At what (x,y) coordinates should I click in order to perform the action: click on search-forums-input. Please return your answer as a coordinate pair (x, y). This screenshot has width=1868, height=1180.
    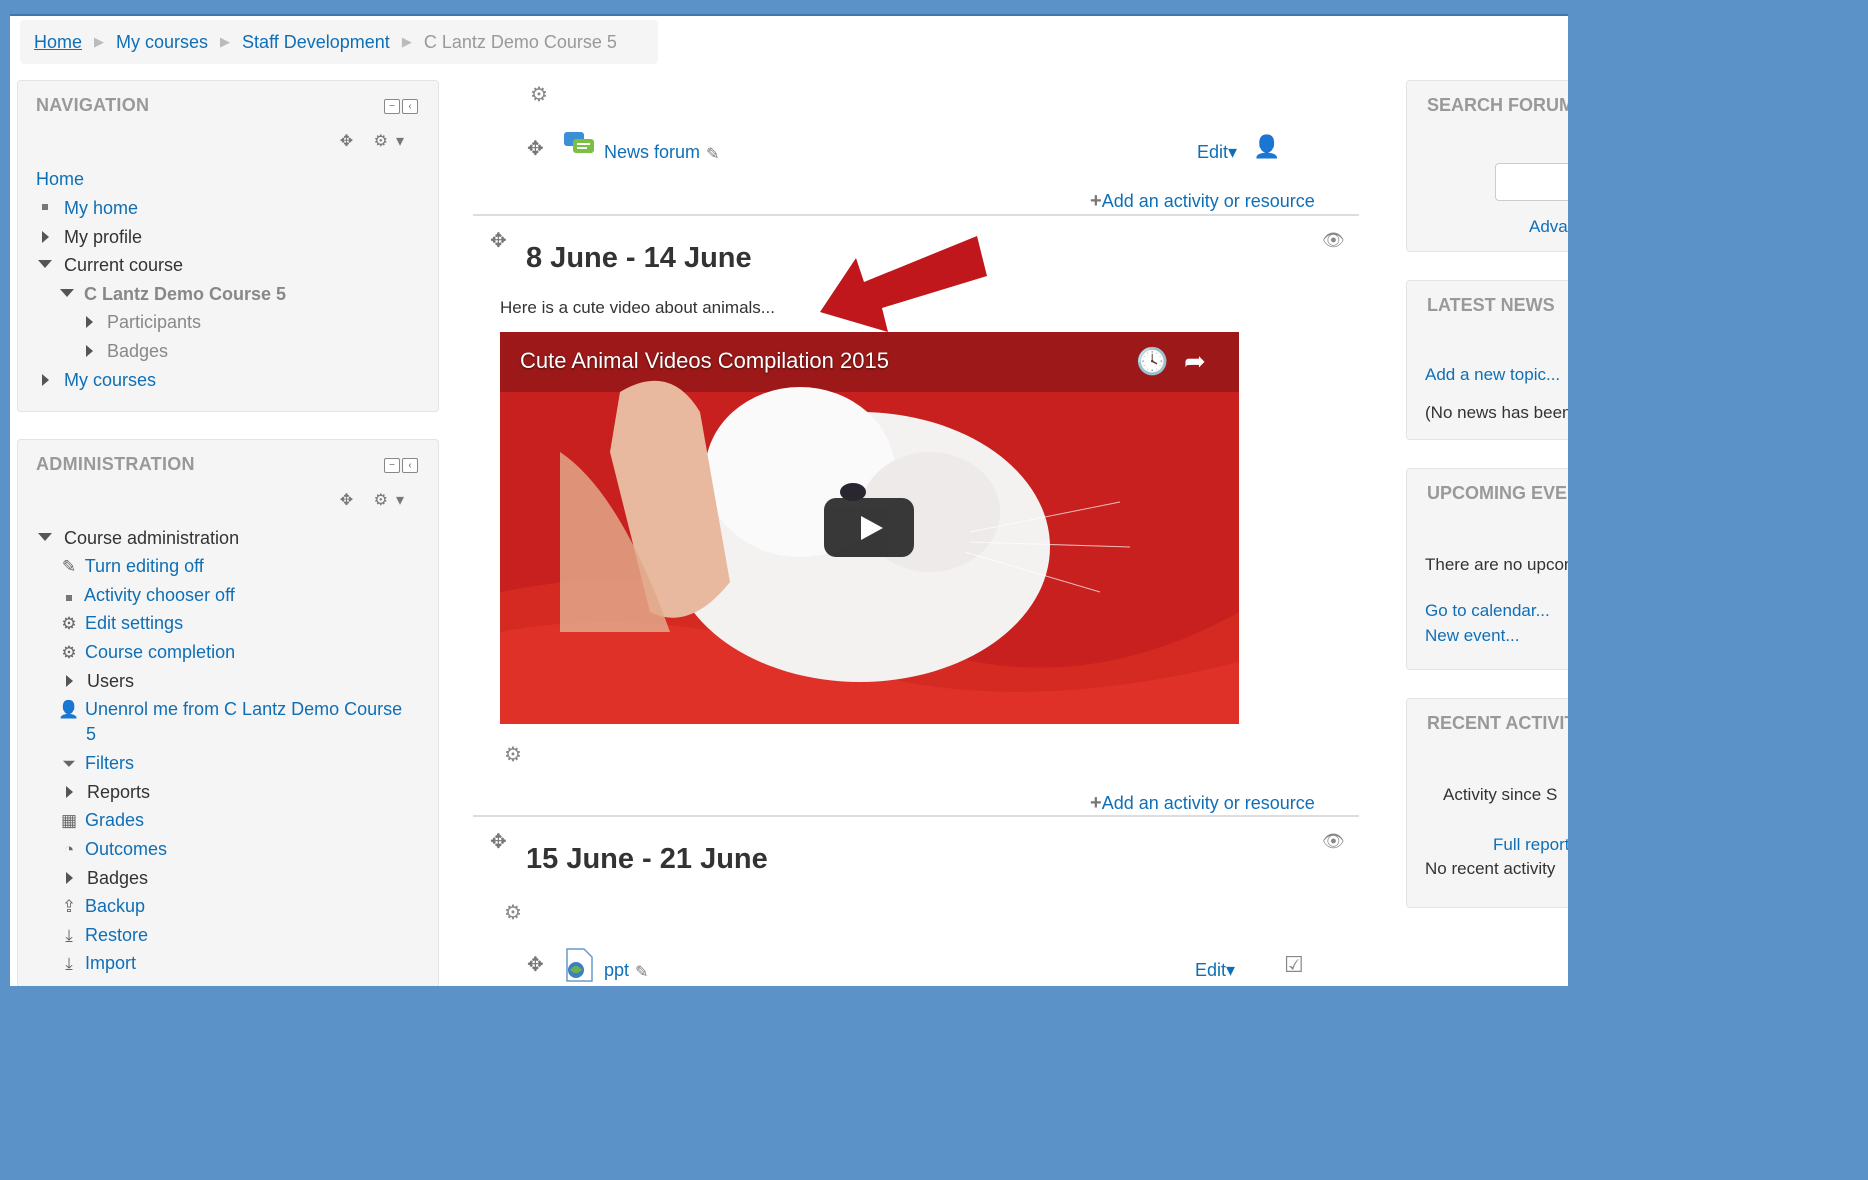
    Looking at the image, I should click on (1531, 182).